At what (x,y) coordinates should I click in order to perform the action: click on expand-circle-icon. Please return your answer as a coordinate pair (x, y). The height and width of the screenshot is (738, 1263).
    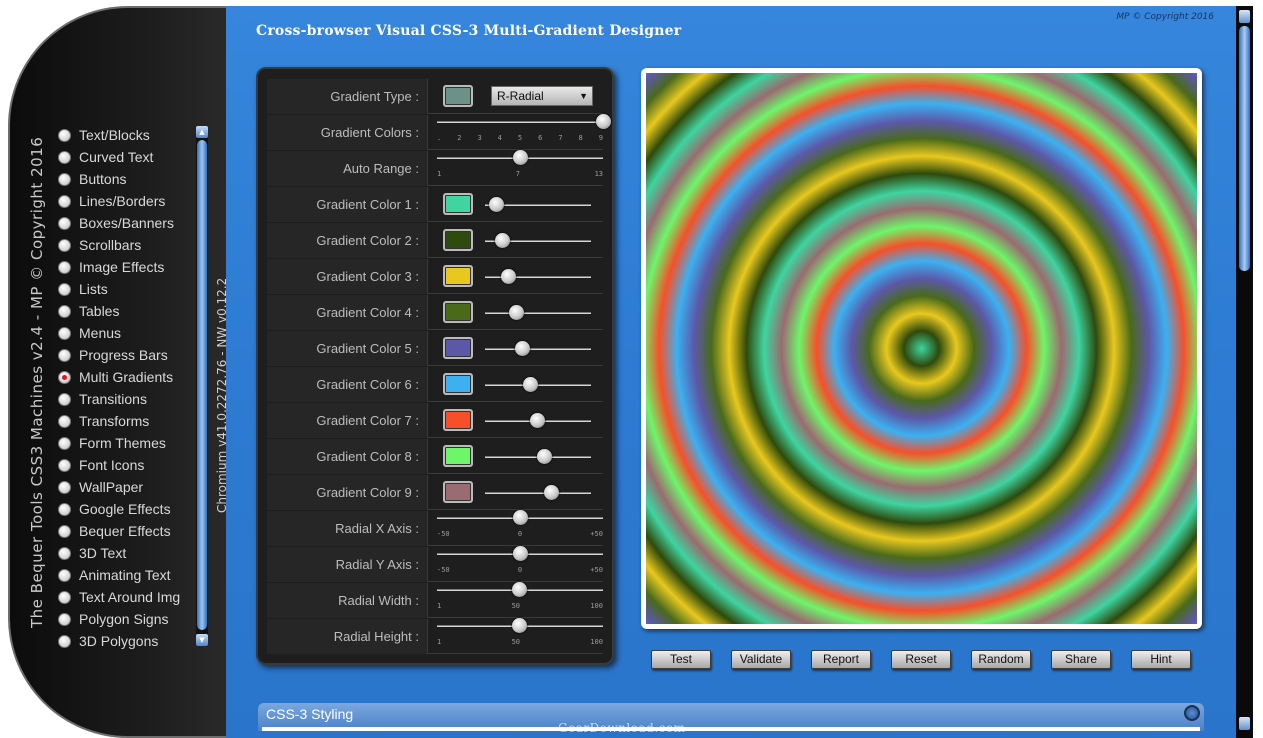
    Looking at the image, I should click on (1192, 713).